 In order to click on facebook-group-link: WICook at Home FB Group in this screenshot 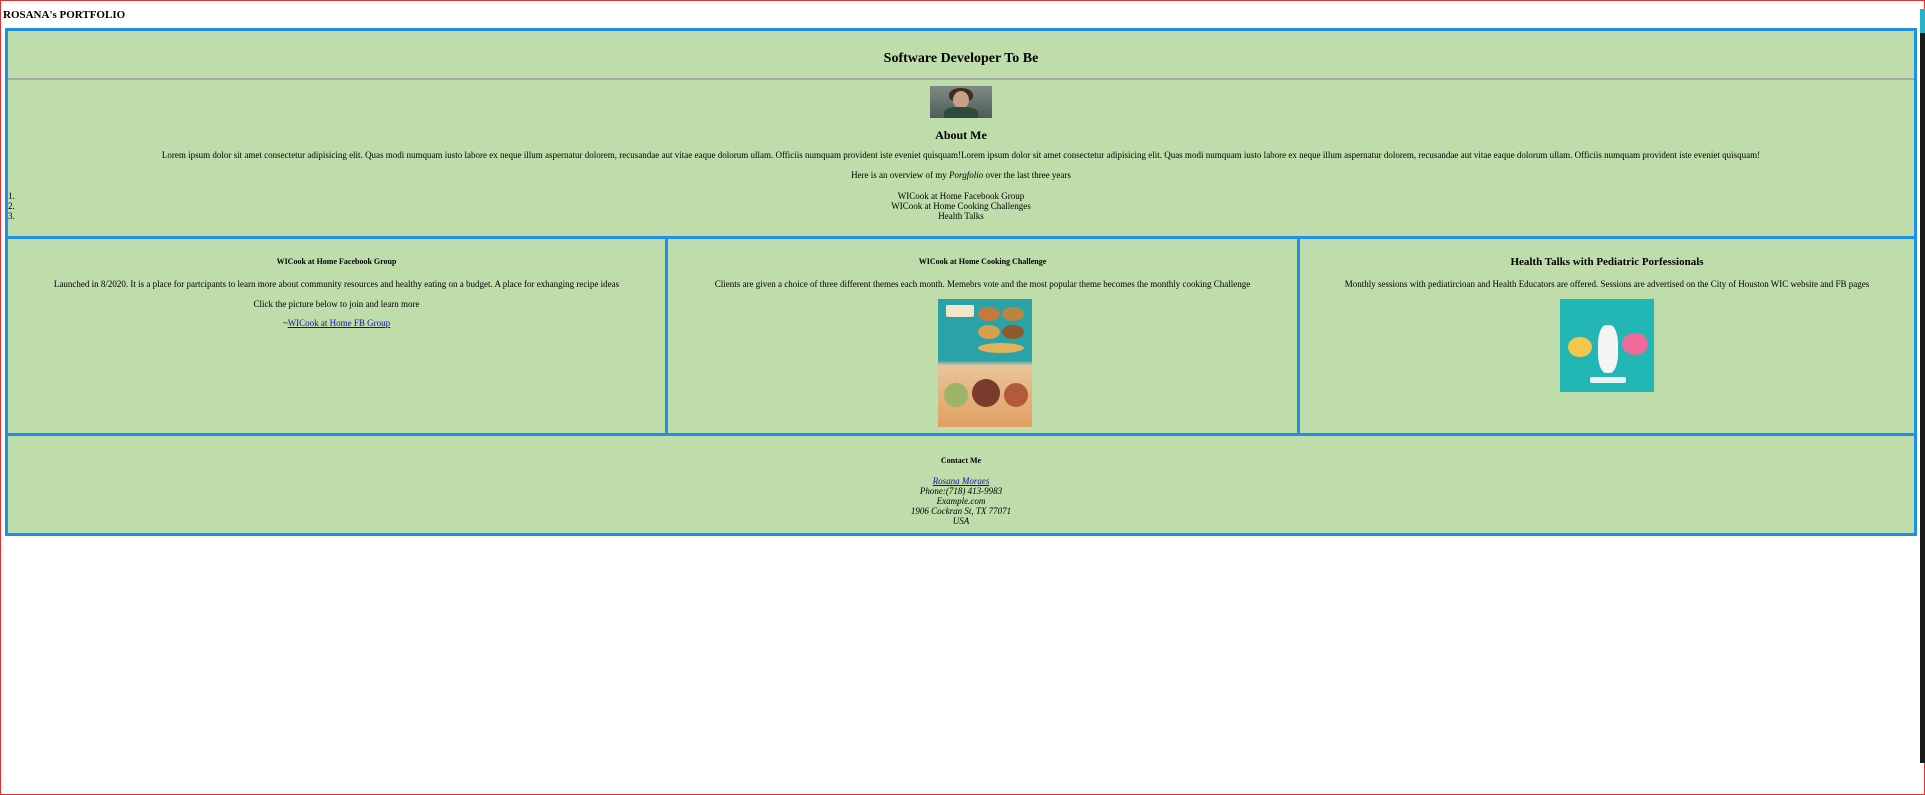, I will do `click(339, 323)`.